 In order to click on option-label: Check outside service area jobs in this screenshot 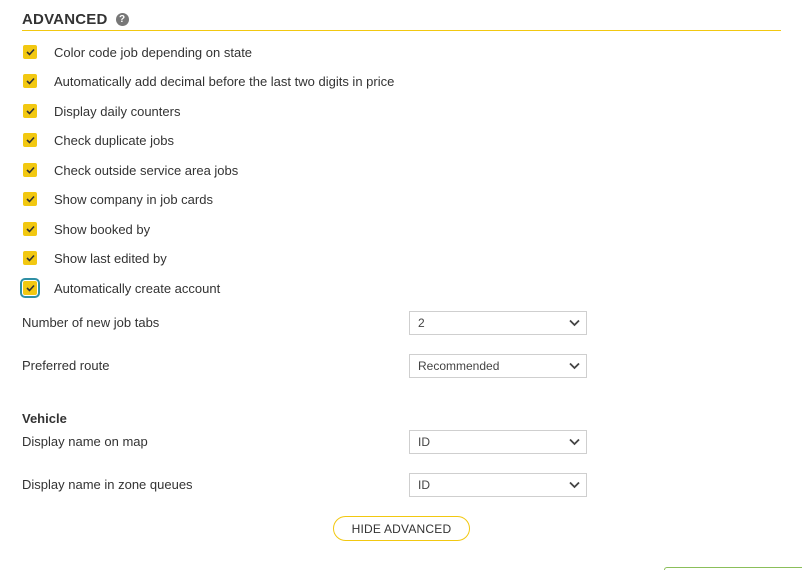, I will do `click(146, 170)`.